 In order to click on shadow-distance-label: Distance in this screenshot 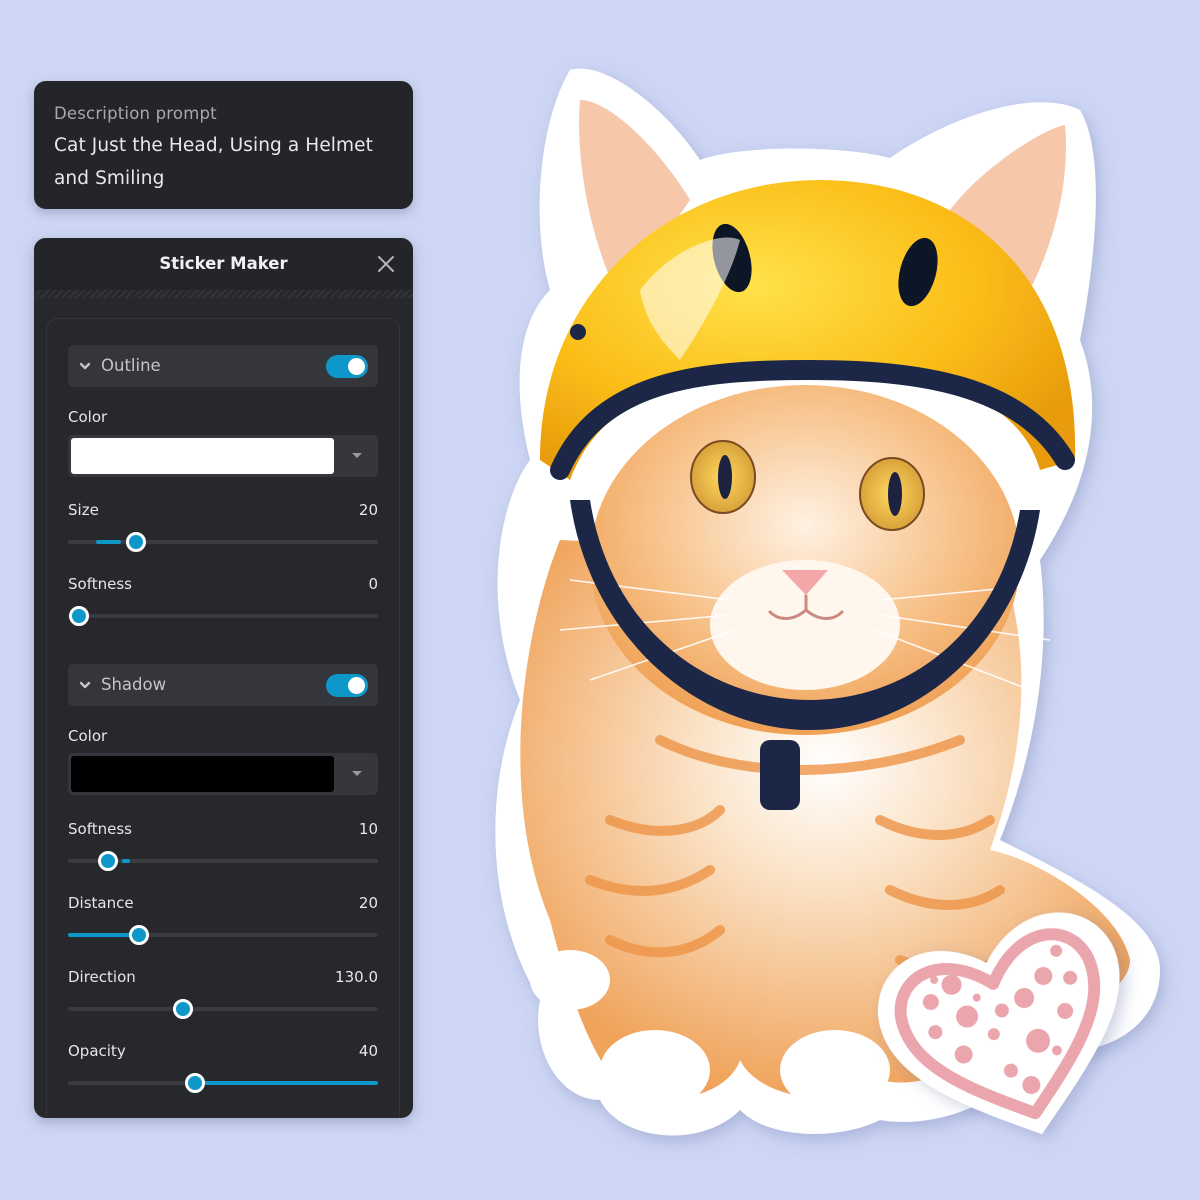, I will do `click(101, 903)`.